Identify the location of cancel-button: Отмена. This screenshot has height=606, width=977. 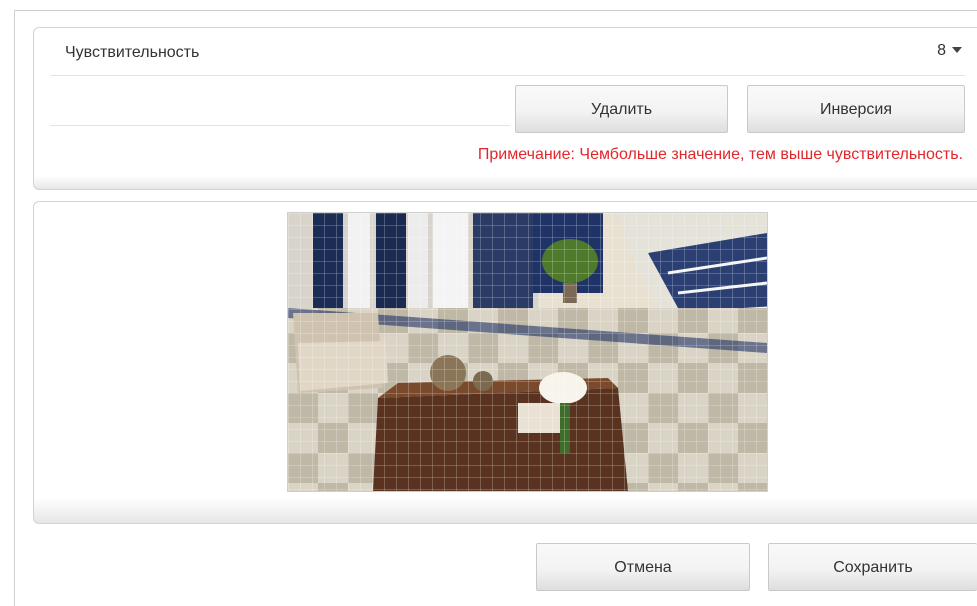
(643, 567).